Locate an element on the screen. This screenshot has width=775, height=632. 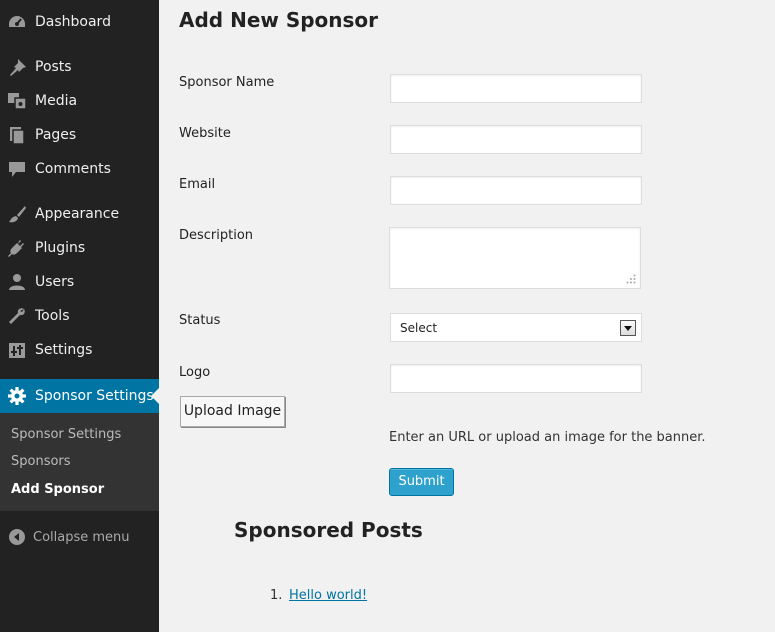
pin-icon is located at coordinates (18, 67).